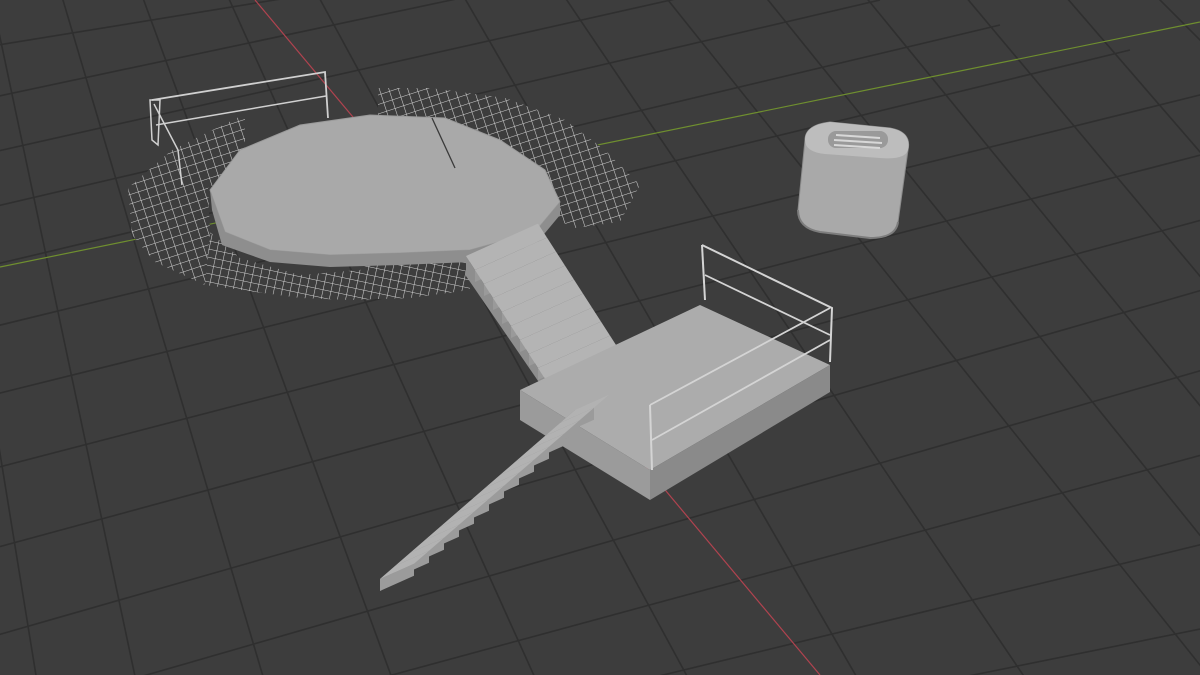  I want to click on cylinder-vent, so click(853, 180).